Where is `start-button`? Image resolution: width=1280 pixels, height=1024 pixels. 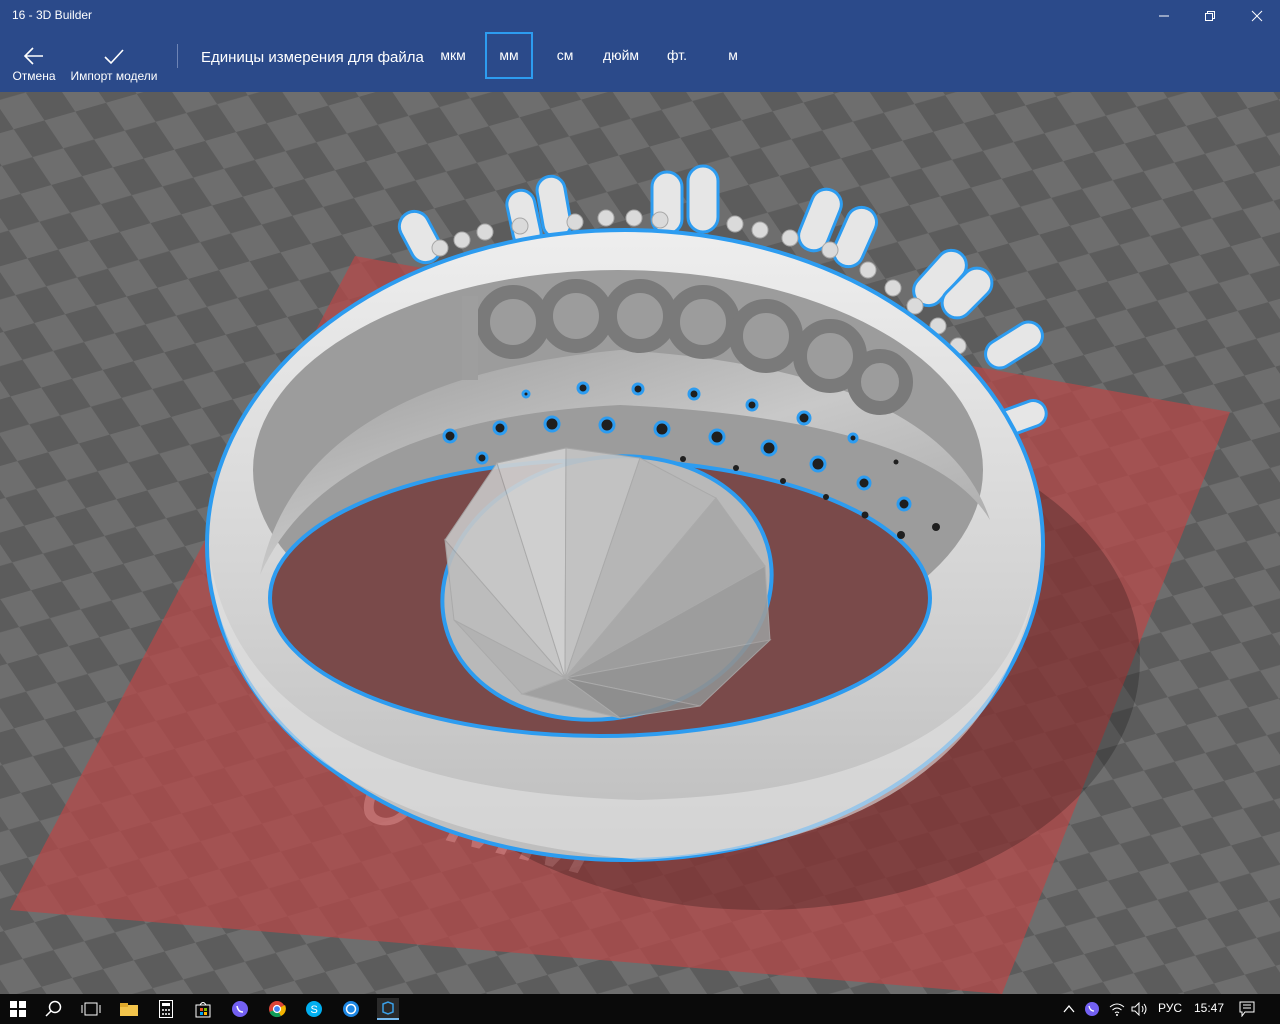
start-button is located at coordinates (18, 1009).